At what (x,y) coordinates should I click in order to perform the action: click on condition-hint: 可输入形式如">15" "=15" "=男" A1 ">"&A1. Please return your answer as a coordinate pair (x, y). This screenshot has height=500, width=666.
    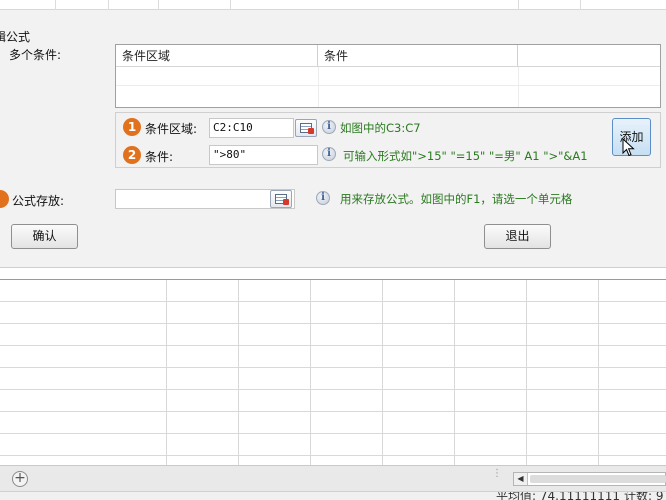
    Looking at the image, I should click on (465, 156).